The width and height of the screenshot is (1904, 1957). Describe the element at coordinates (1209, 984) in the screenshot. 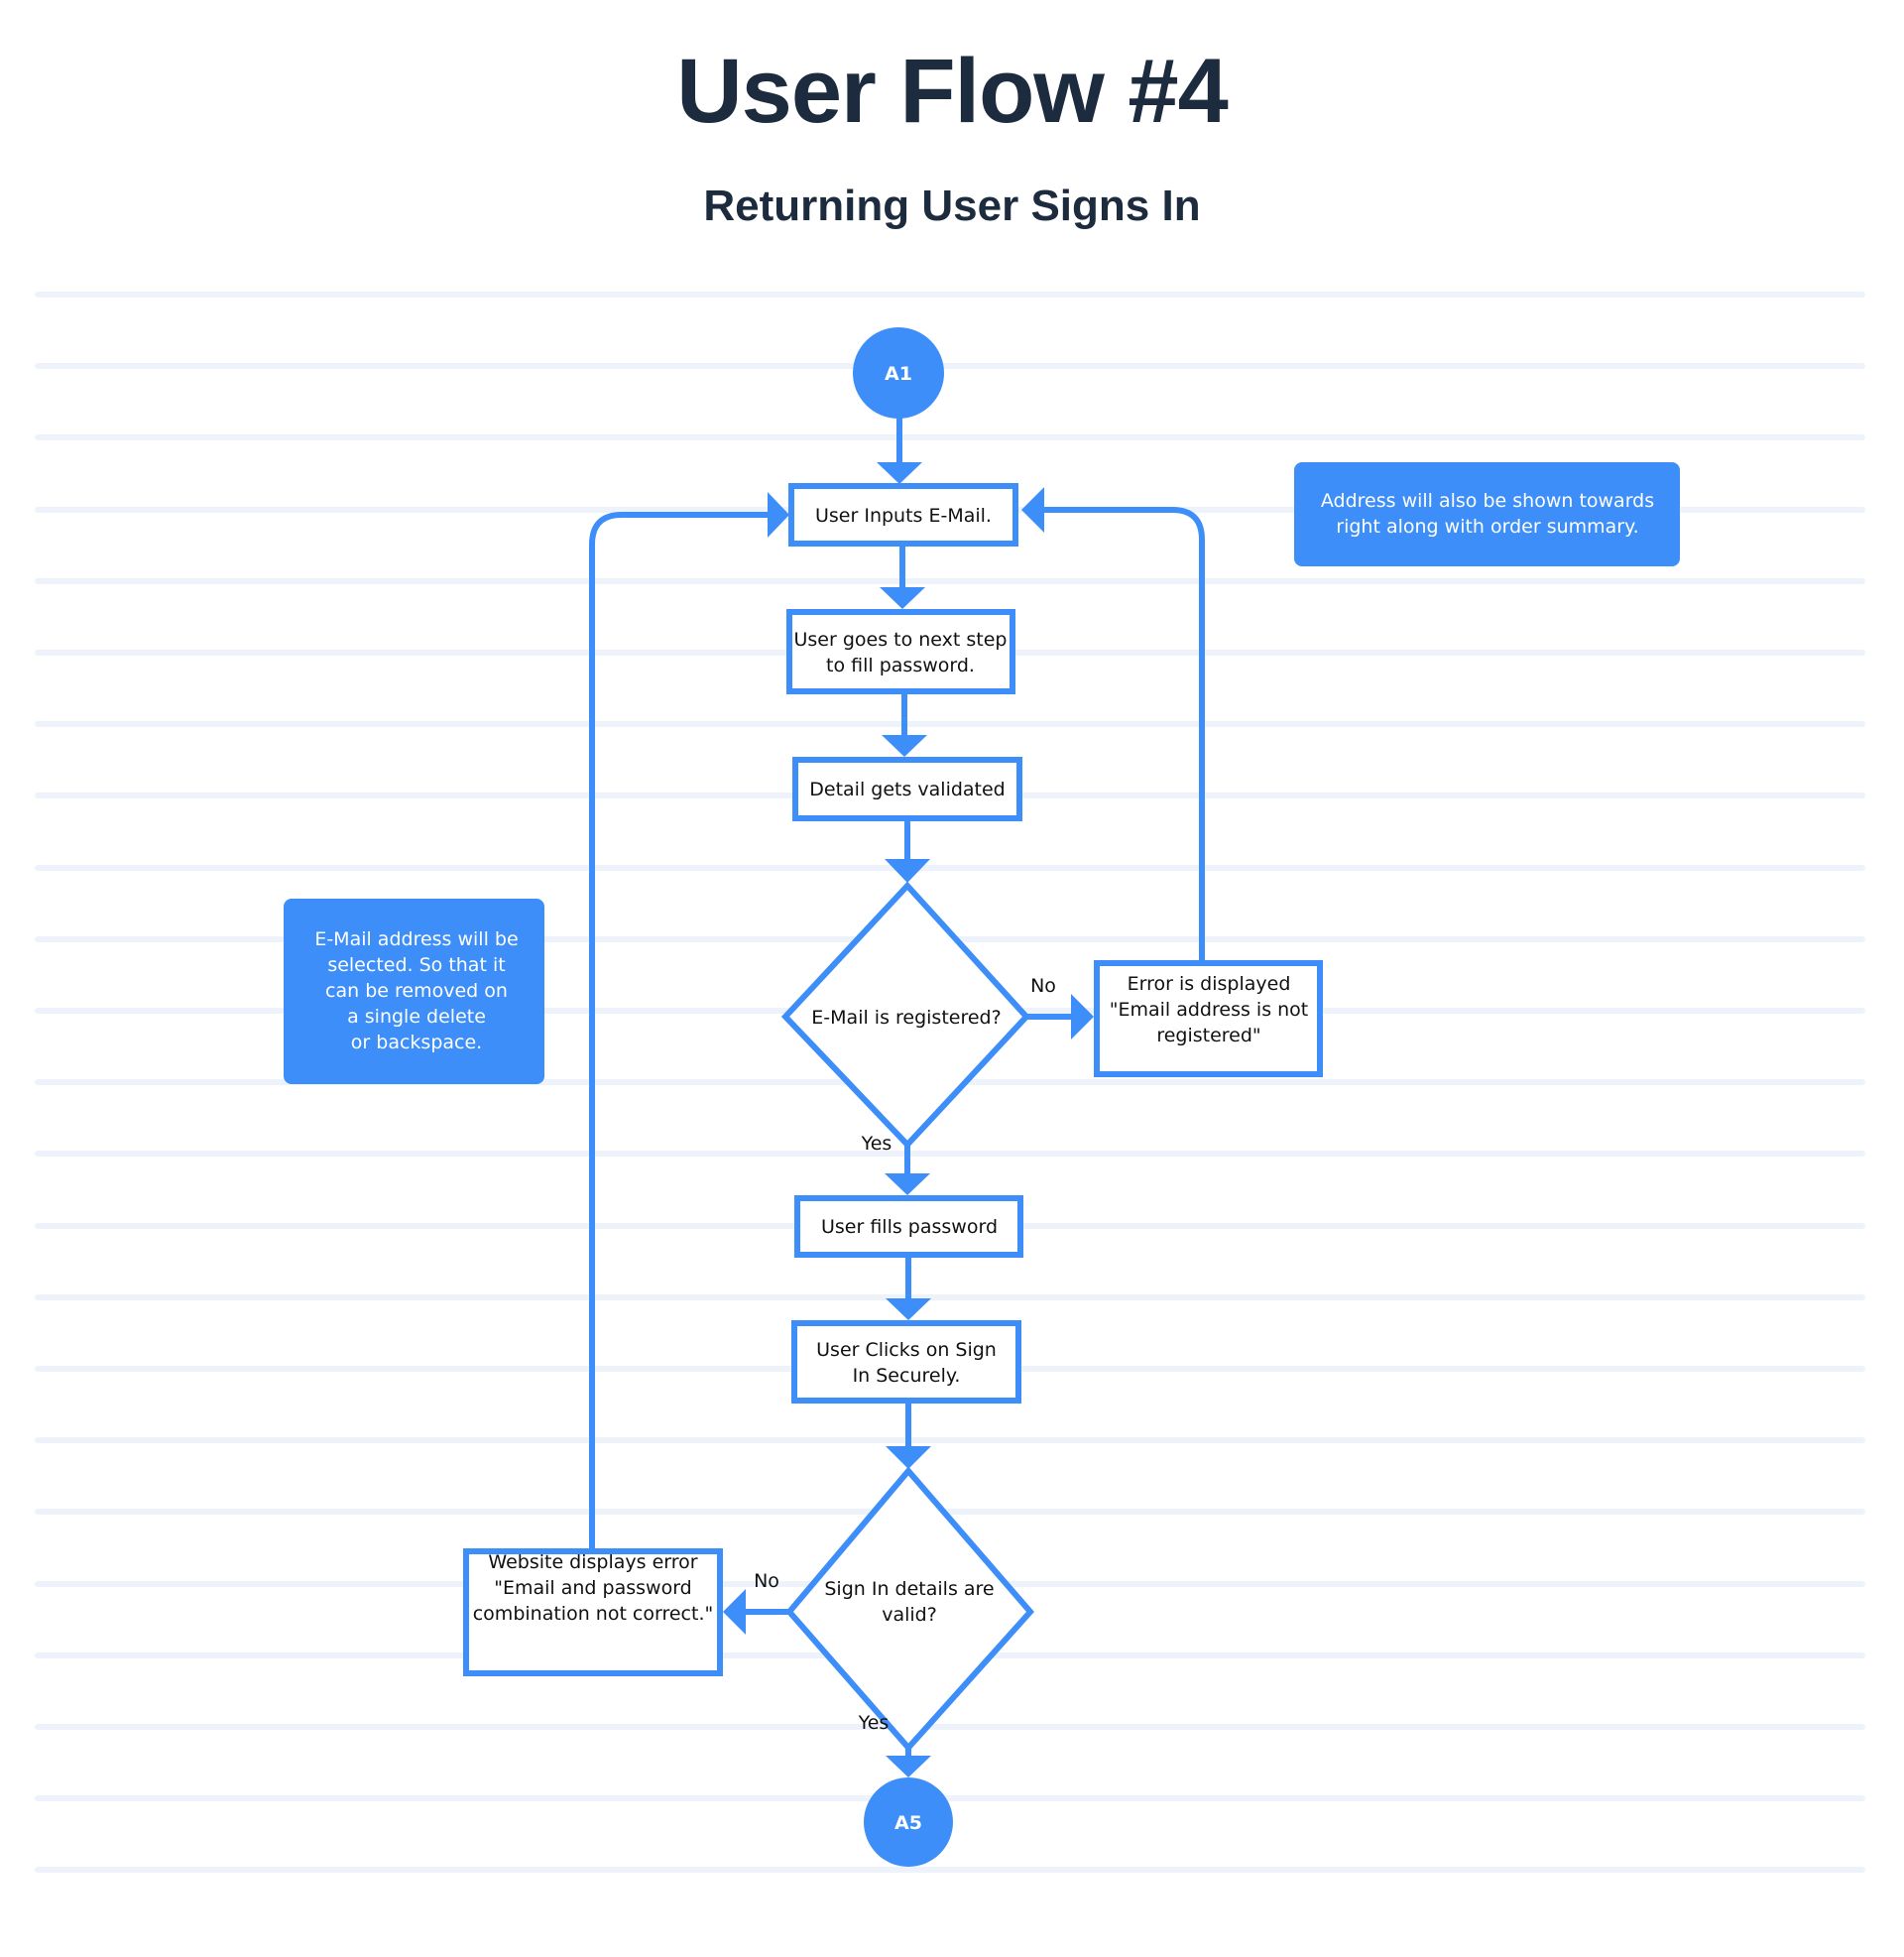

I see `text-line: Error is displayed` at that location.